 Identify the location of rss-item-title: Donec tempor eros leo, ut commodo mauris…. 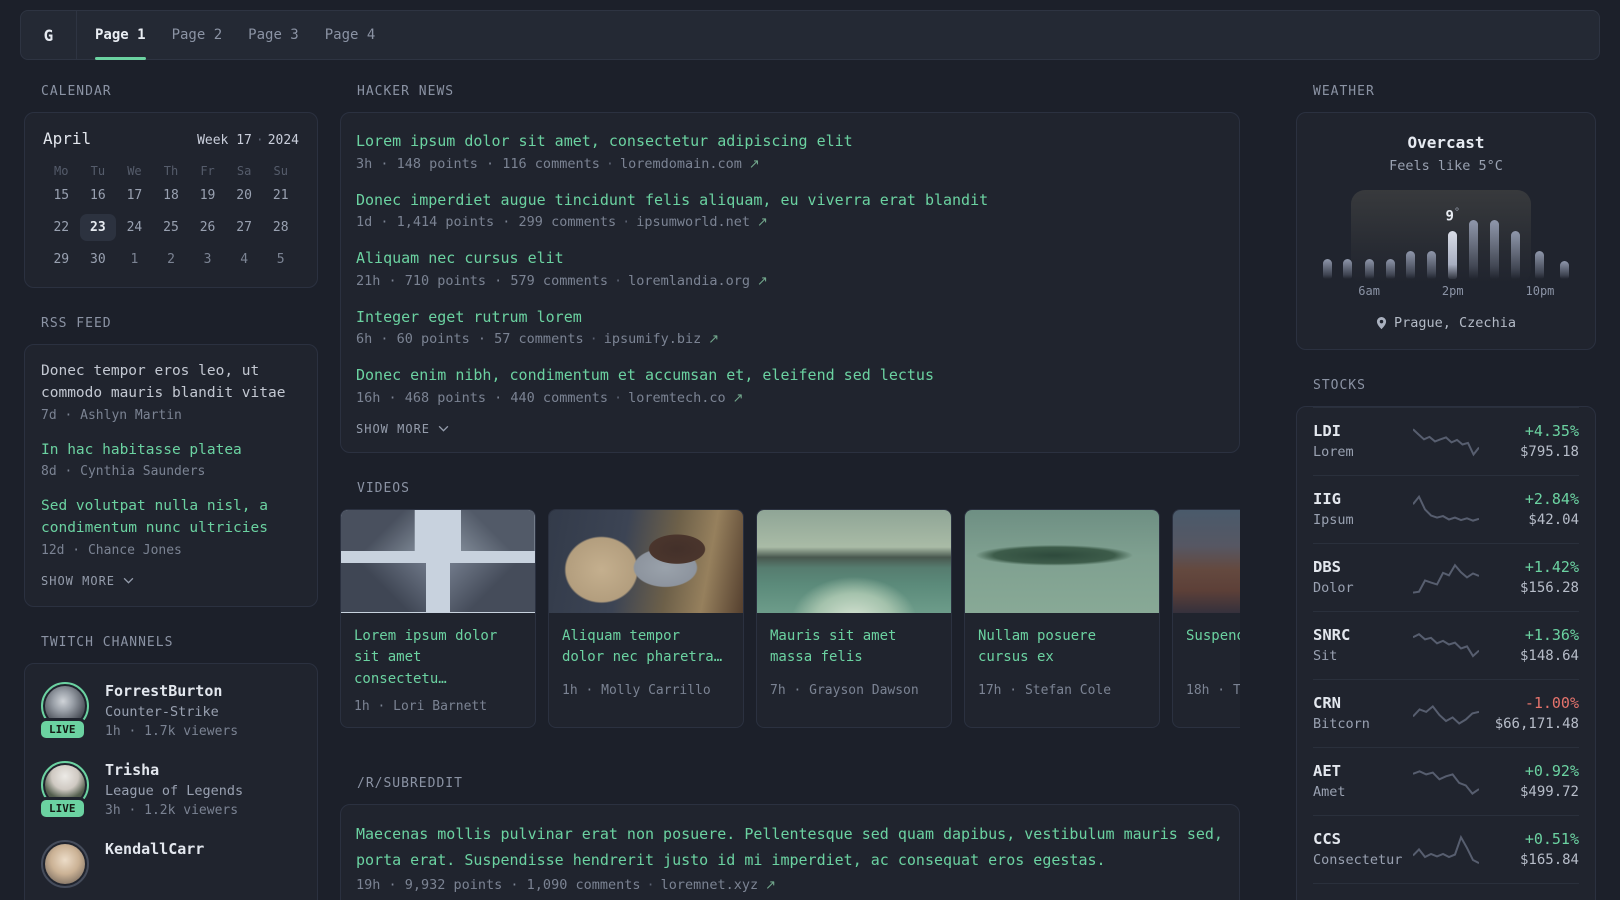
(171, 383).